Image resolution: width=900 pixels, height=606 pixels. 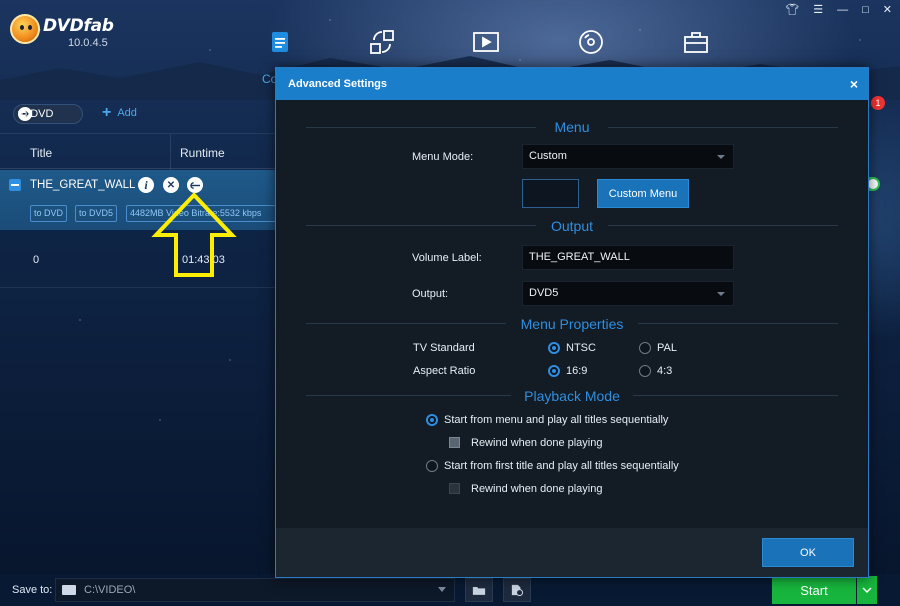 I want to click on dialog-close-icon: ×, so click(x=854, y=84).